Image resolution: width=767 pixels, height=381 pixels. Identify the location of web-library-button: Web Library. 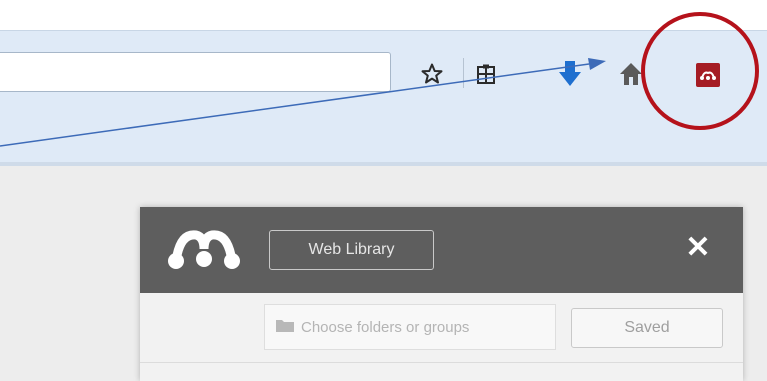
(351, 250).